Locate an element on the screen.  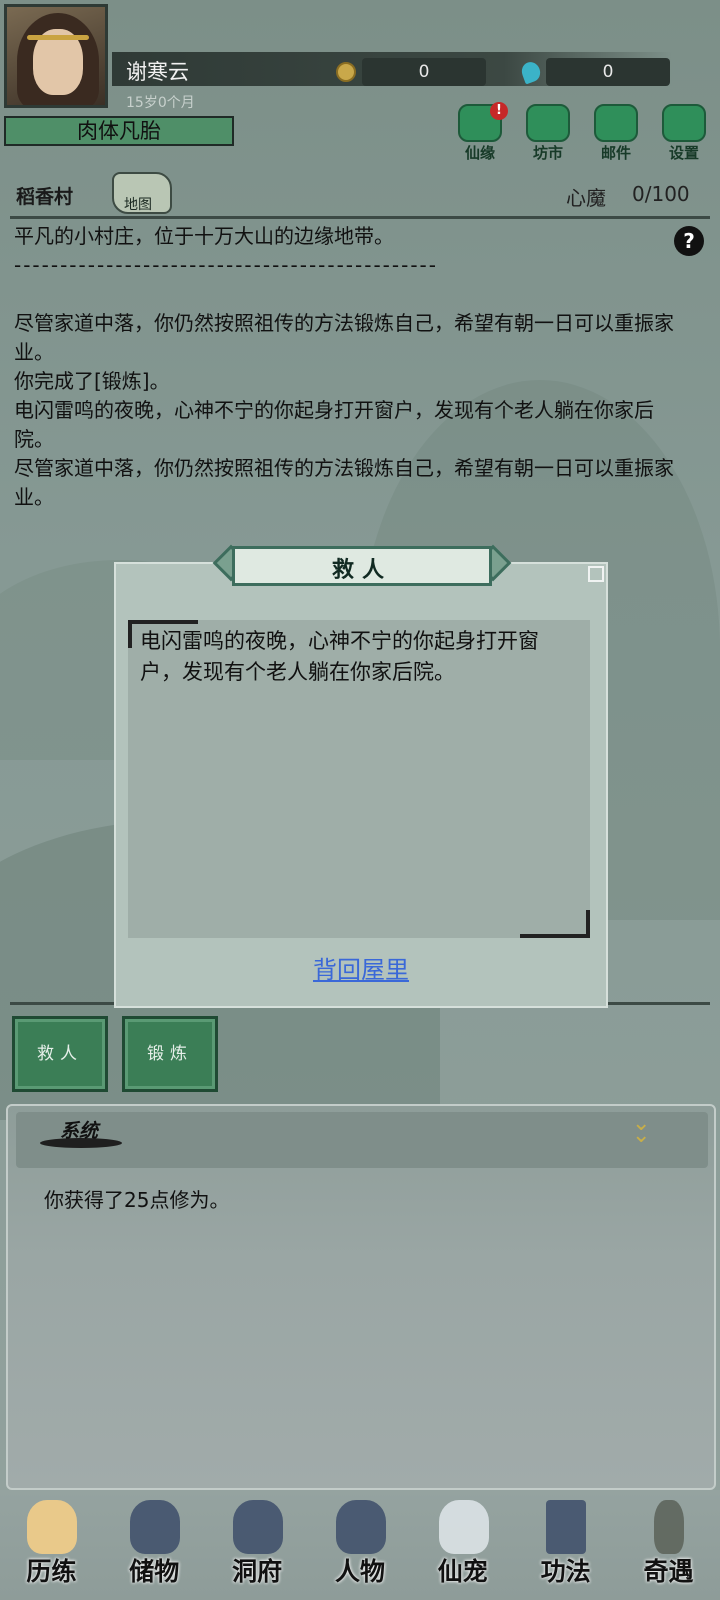
nav-cave: 洞府 is located at coordinates (257, 1545).